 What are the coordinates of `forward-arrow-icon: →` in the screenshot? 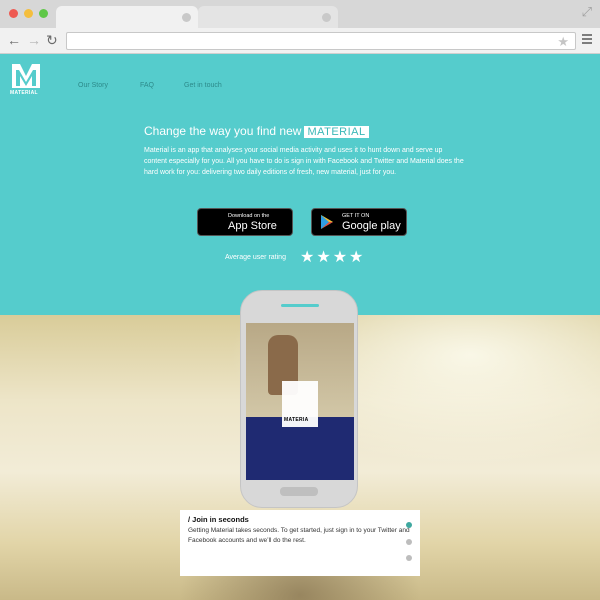 It's located at (34, 40).